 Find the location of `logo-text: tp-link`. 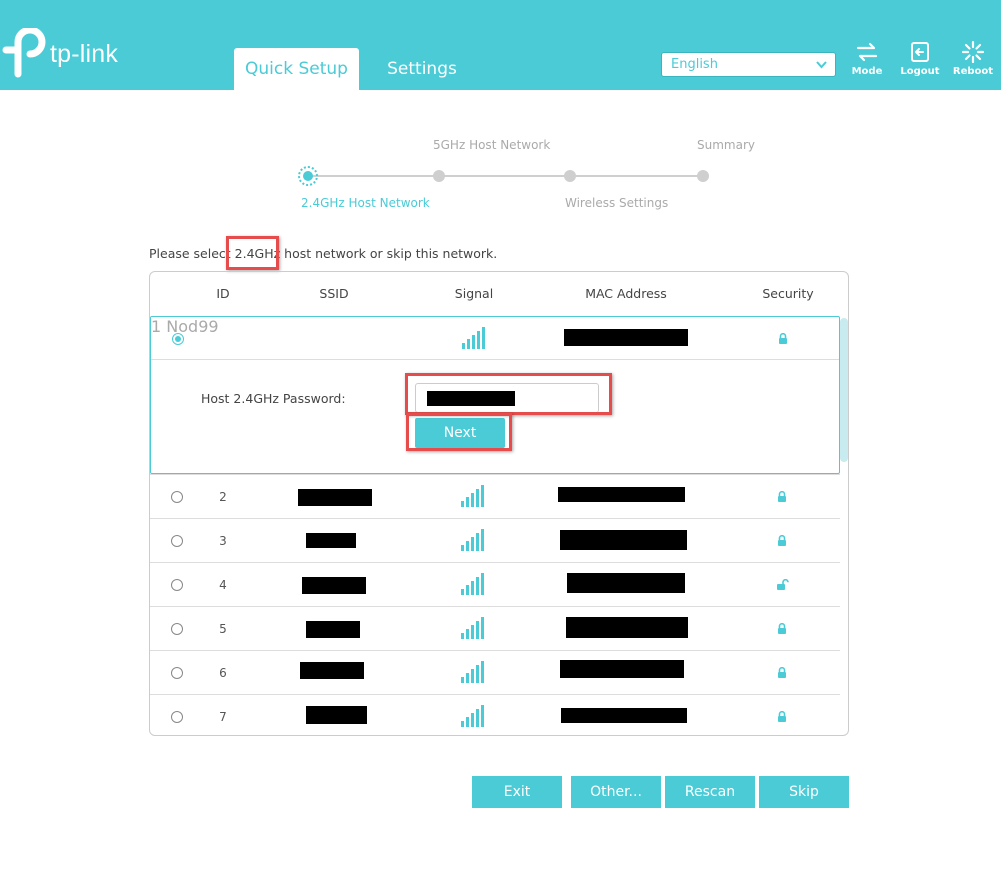

logo-text: tp-link is located at coordinates (84, 53).